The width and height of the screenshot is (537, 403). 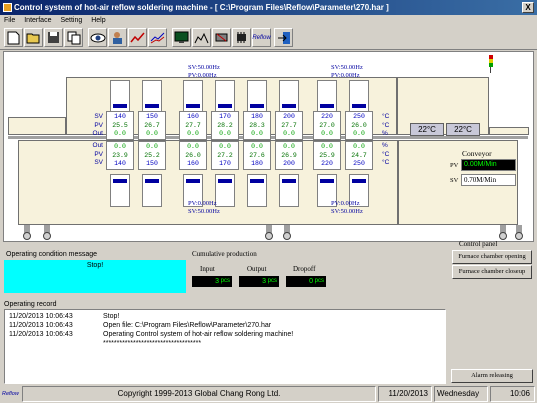 I want to click on status-date: 11/20/2013, so click(x=405, y=394).